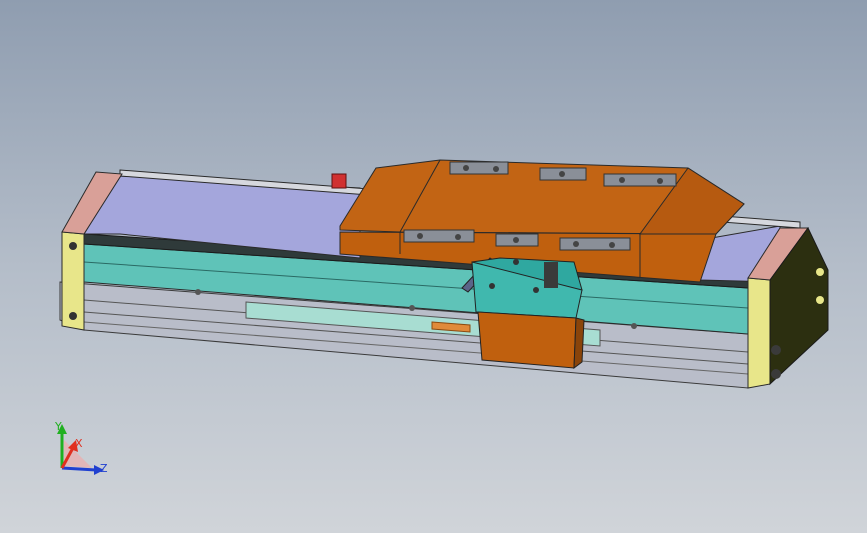 The width and height of the screenshot is (867, 533). Describe the element at coordinates (527, 340) in the screenshot. I see `bracket-lower-block` at that location.